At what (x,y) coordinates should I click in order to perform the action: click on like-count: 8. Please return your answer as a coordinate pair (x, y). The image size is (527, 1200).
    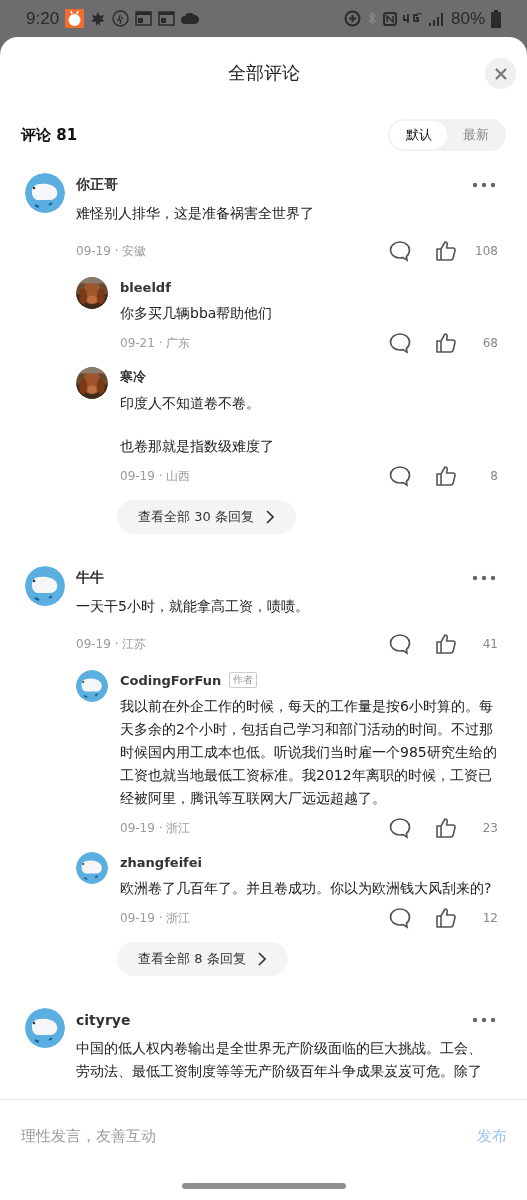
    Looking at the image, I should click on (493, 476).